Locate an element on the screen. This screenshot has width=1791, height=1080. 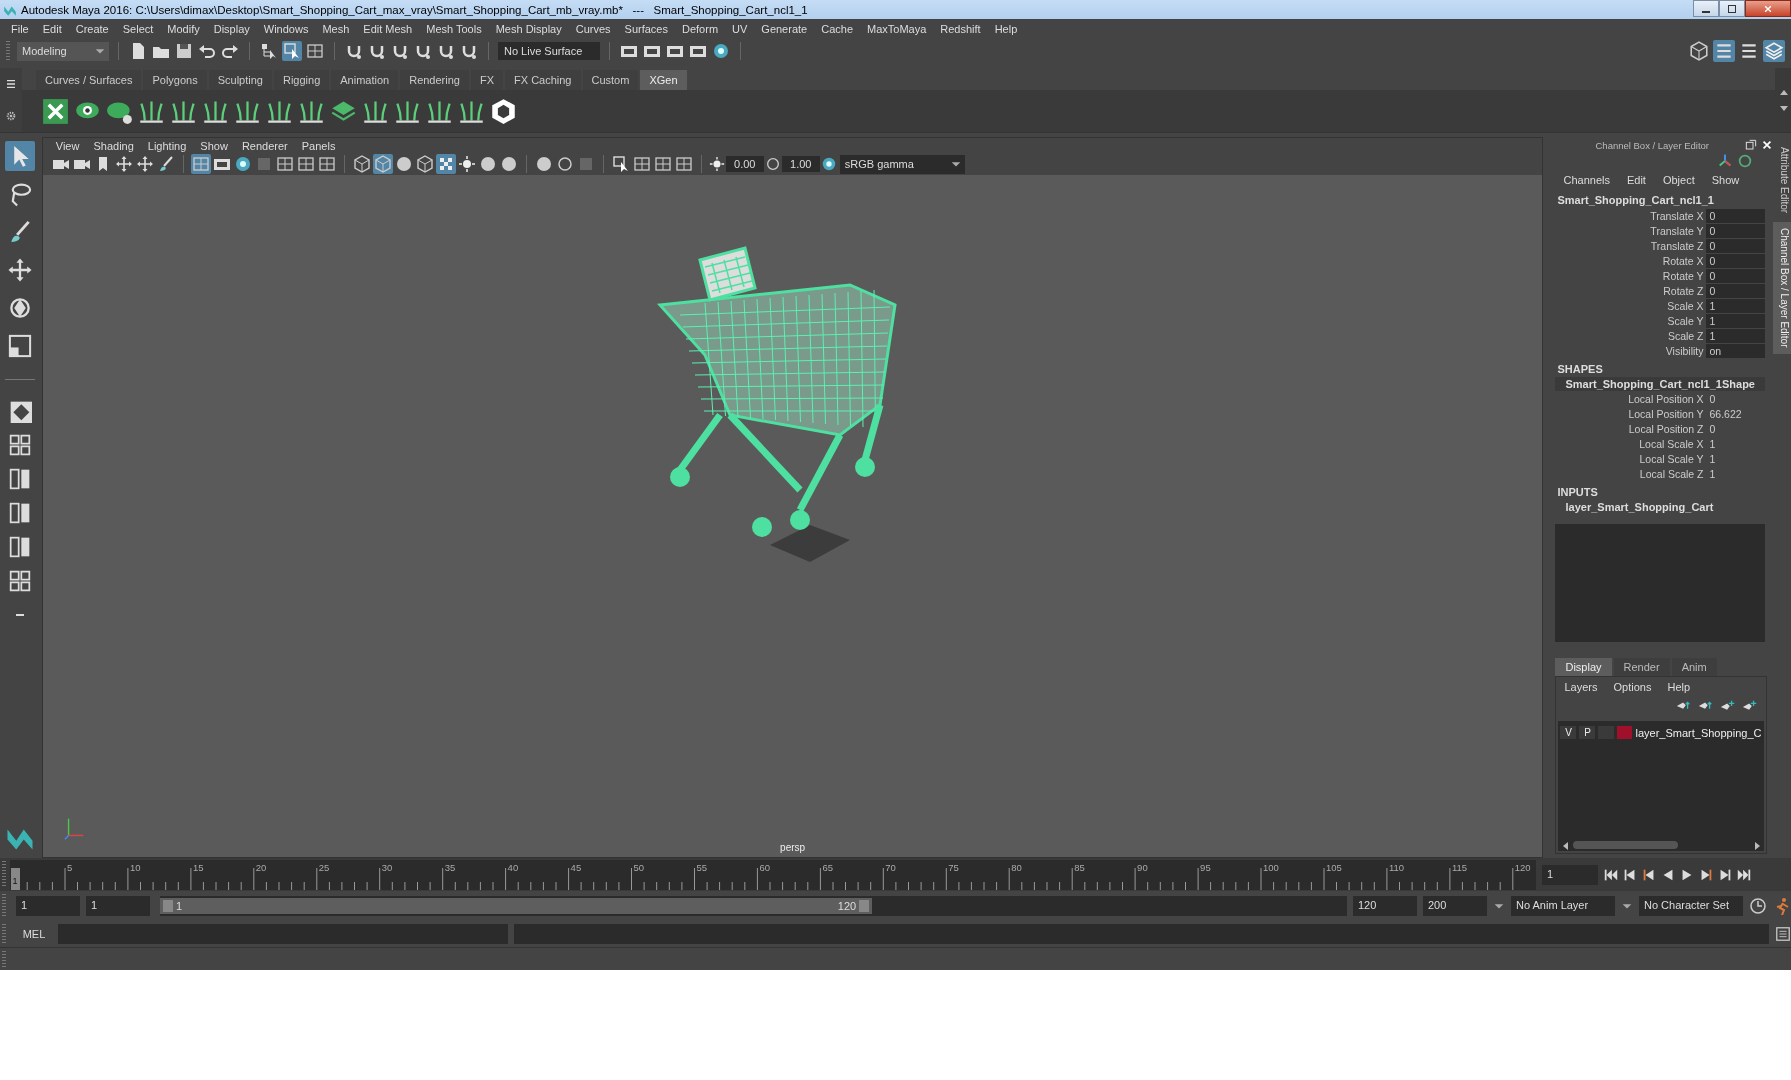
menu-item: Create is located at coordinates (92, 28).